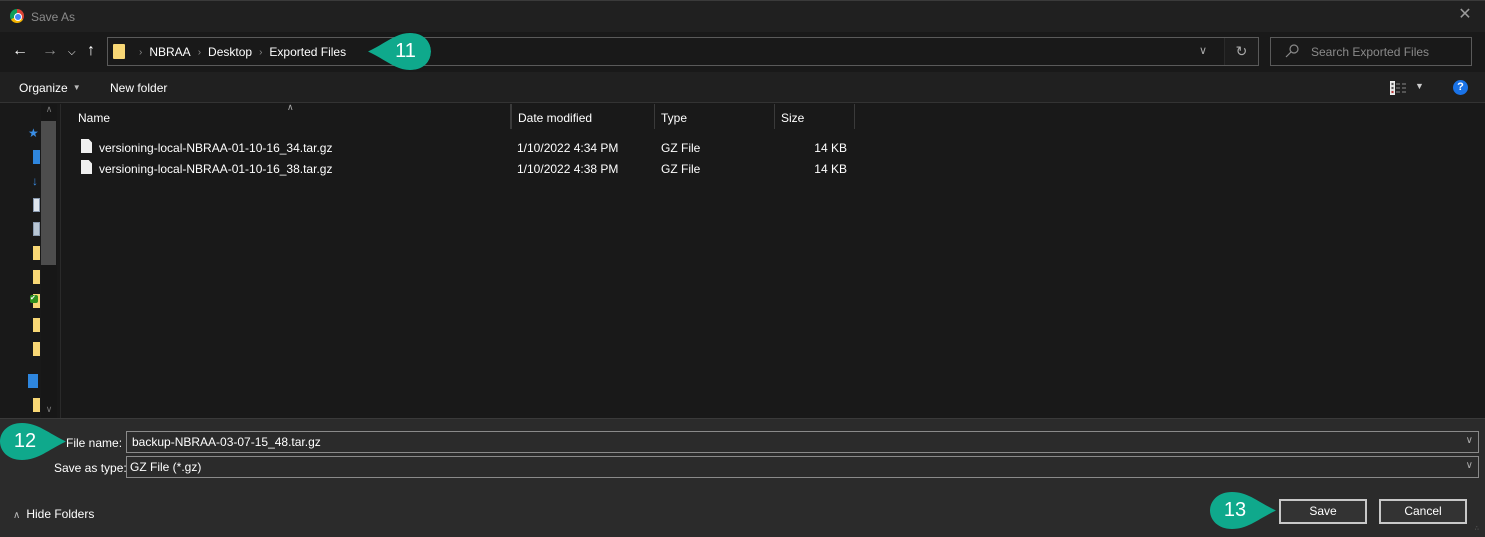 The height and width of the screenshot is (537, 1485). Describe the element at coordinates (1423, 511) in the screenshot. I see `cancel-button: Cancel` at that location.